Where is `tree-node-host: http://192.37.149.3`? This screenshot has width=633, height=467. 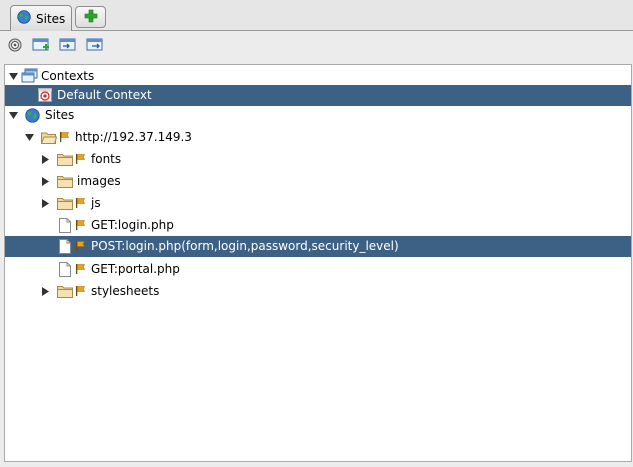 tree-node-host: http://192.37.149.3 is located at coordinates (318, 137).